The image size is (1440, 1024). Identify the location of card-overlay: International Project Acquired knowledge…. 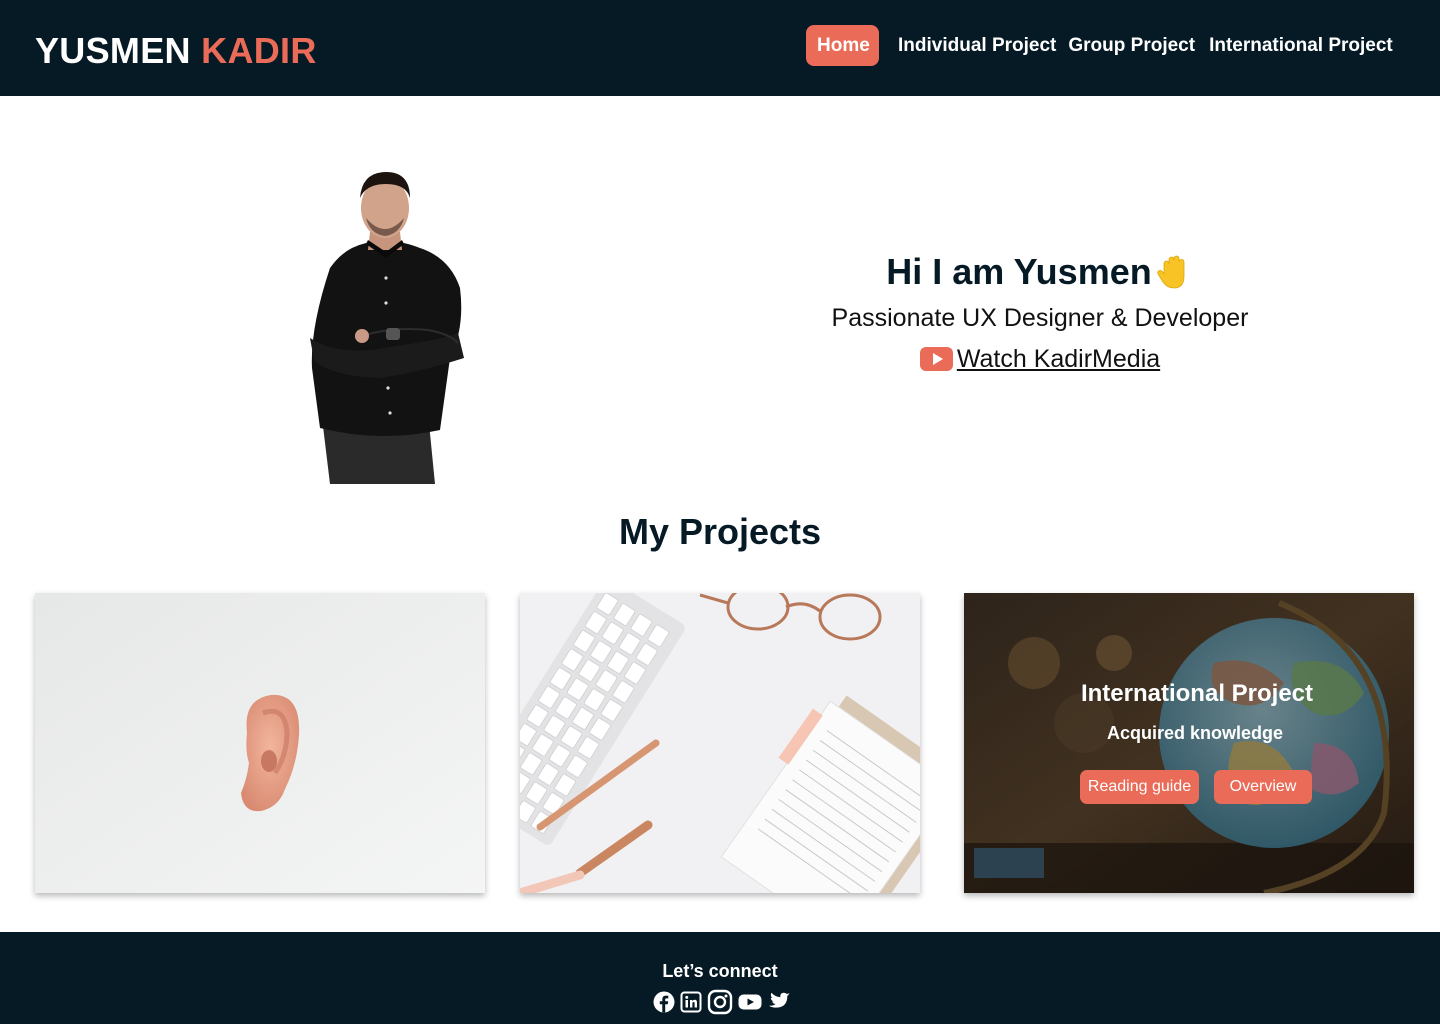
(1189, 743).